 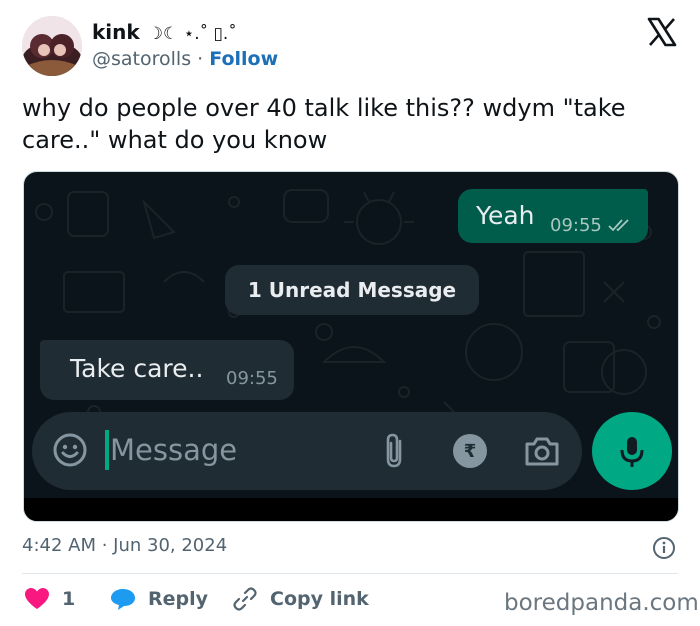 I want to click on attach-icon, so click(x=394, y=451).